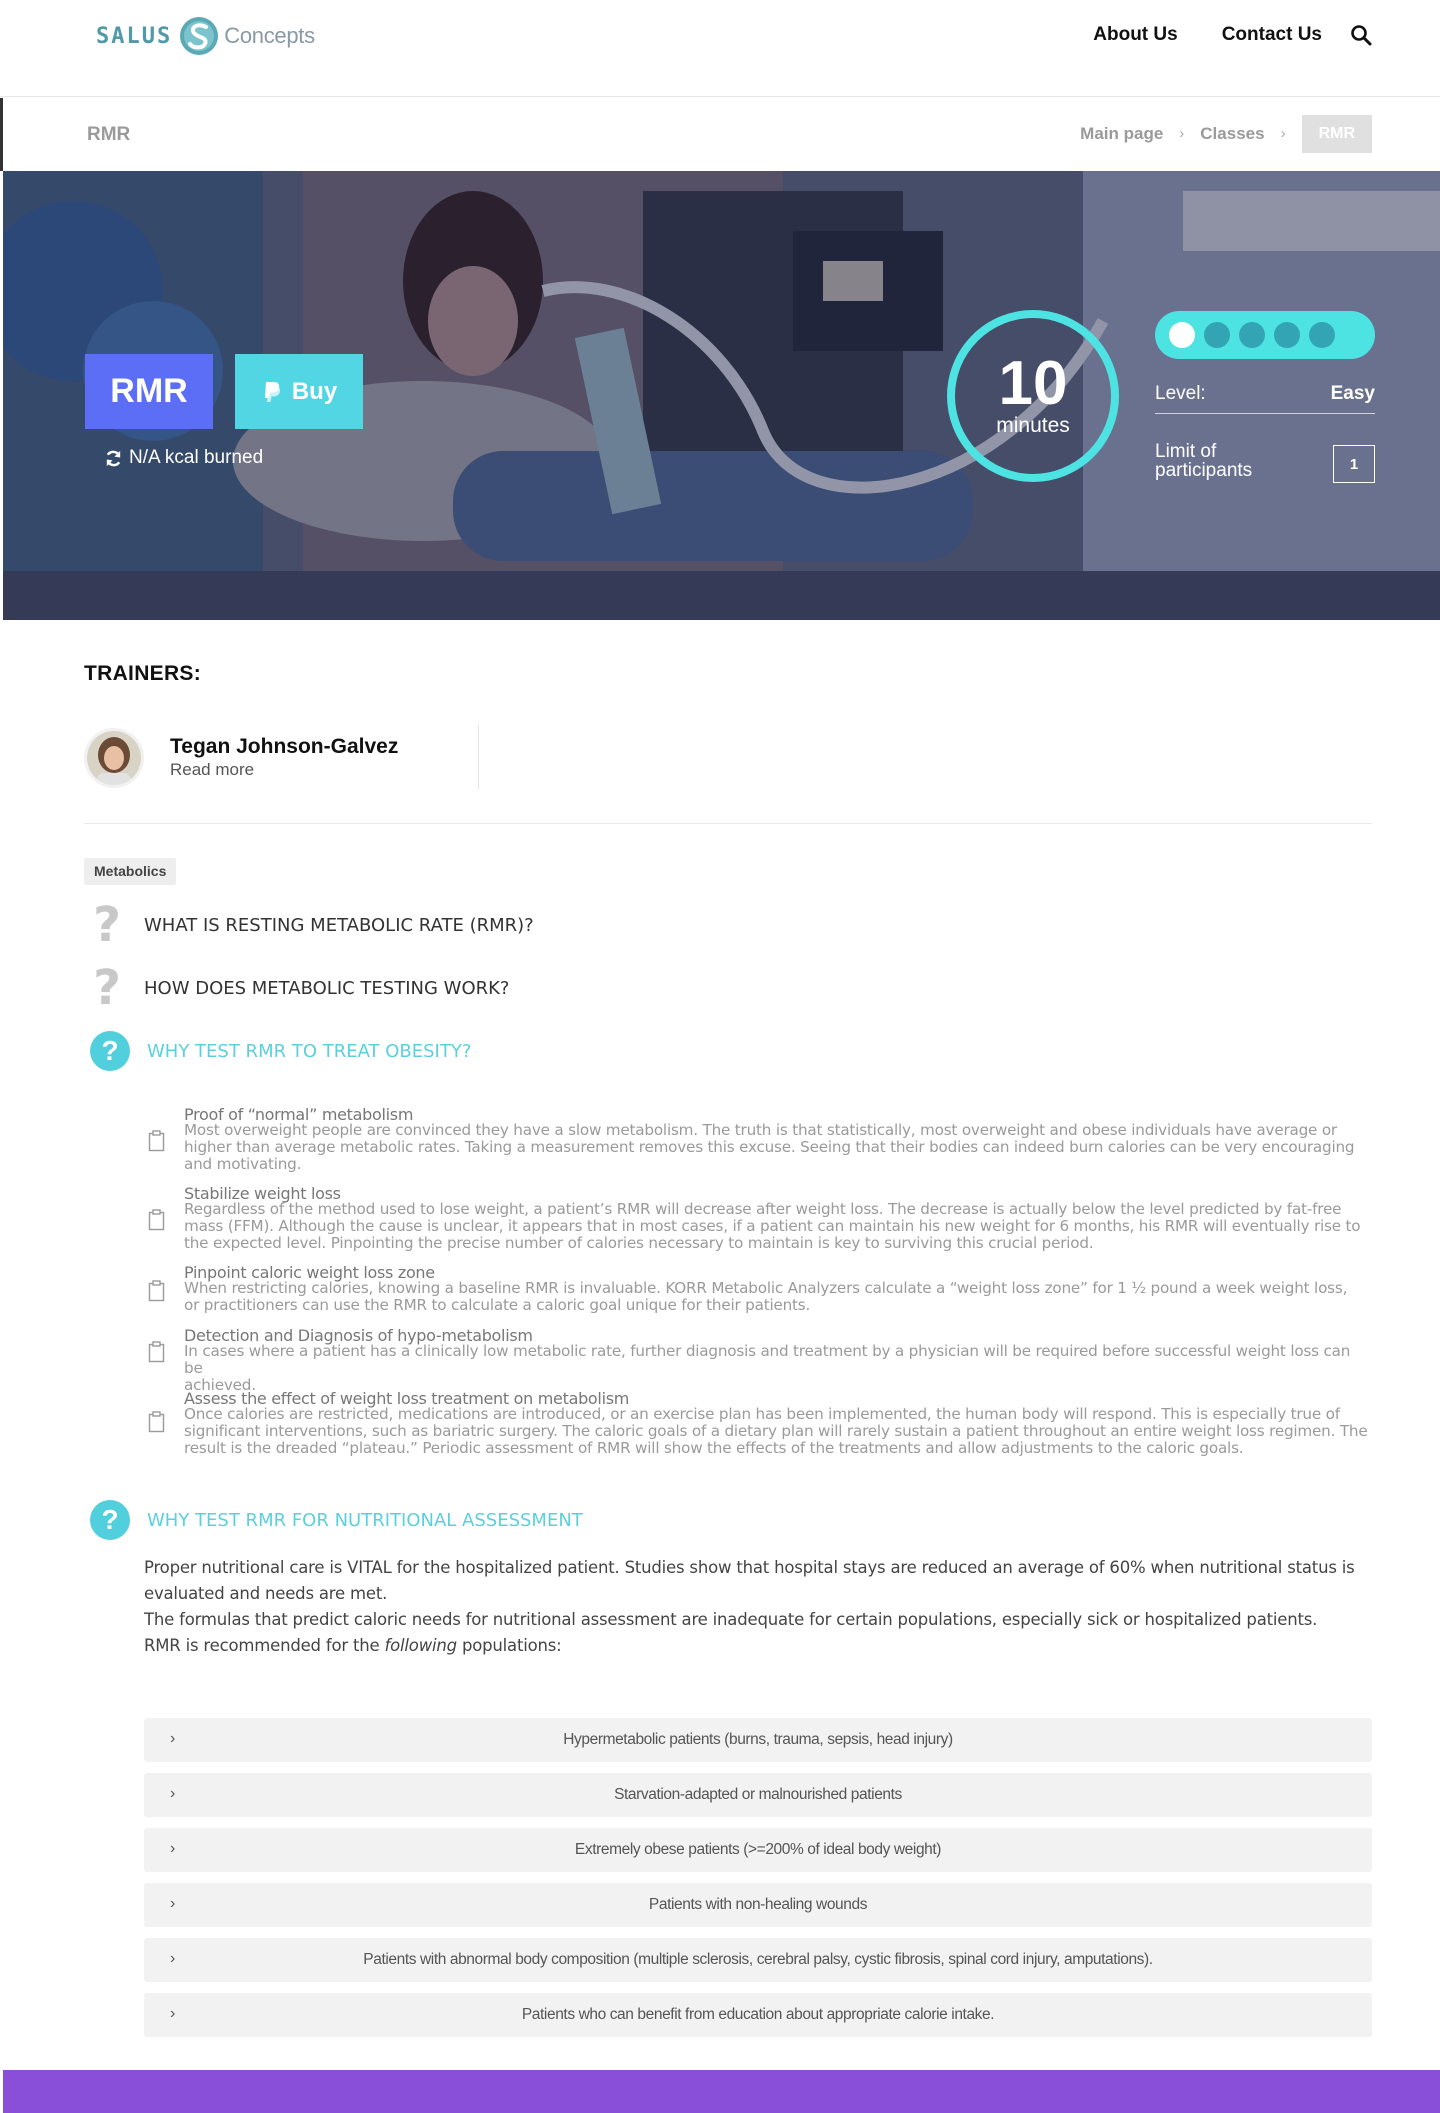  I want to click on trainer-name: Tegan Johnson-Galvez, so click(284, 747).